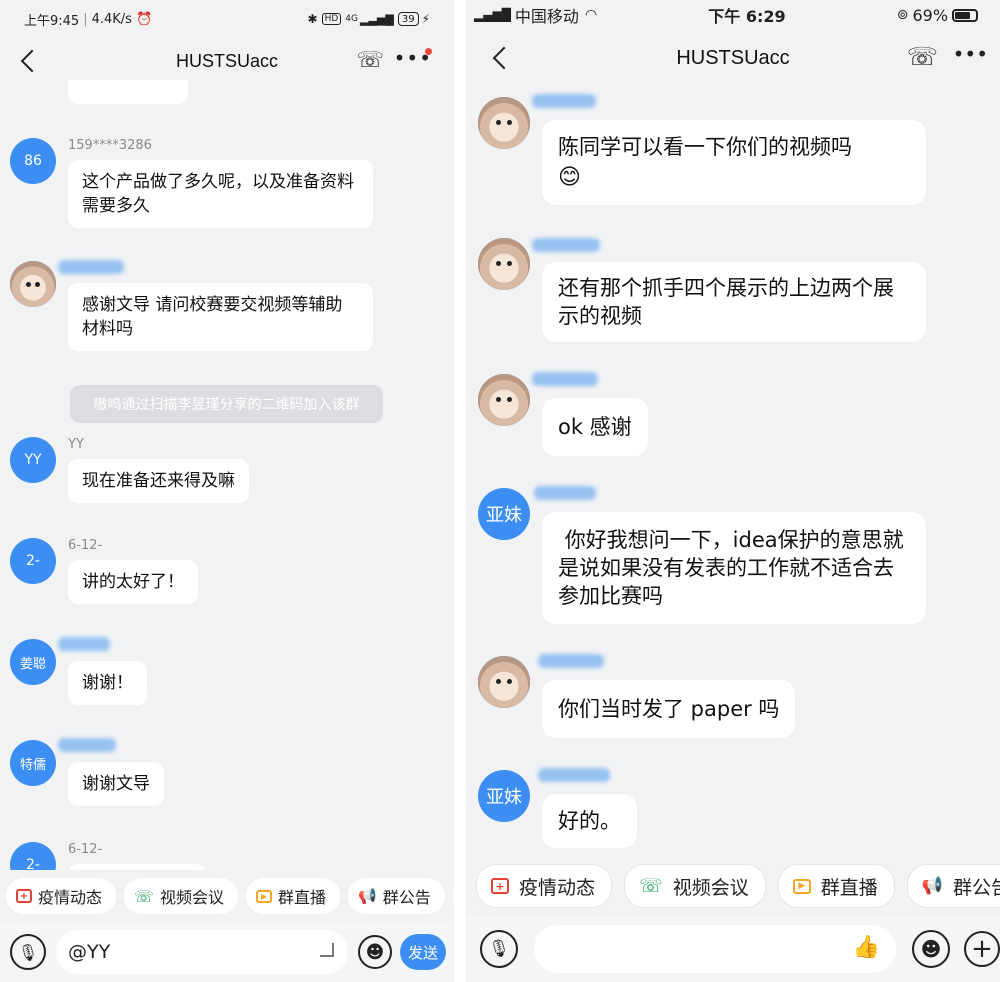 The image size is (1000, 982). What do you see at coordinates (734, 162) in the screenshot?
I see `message-bubble: 陈同学可以看一下你们的视频吗 😊` at bounding box center [734, 162].